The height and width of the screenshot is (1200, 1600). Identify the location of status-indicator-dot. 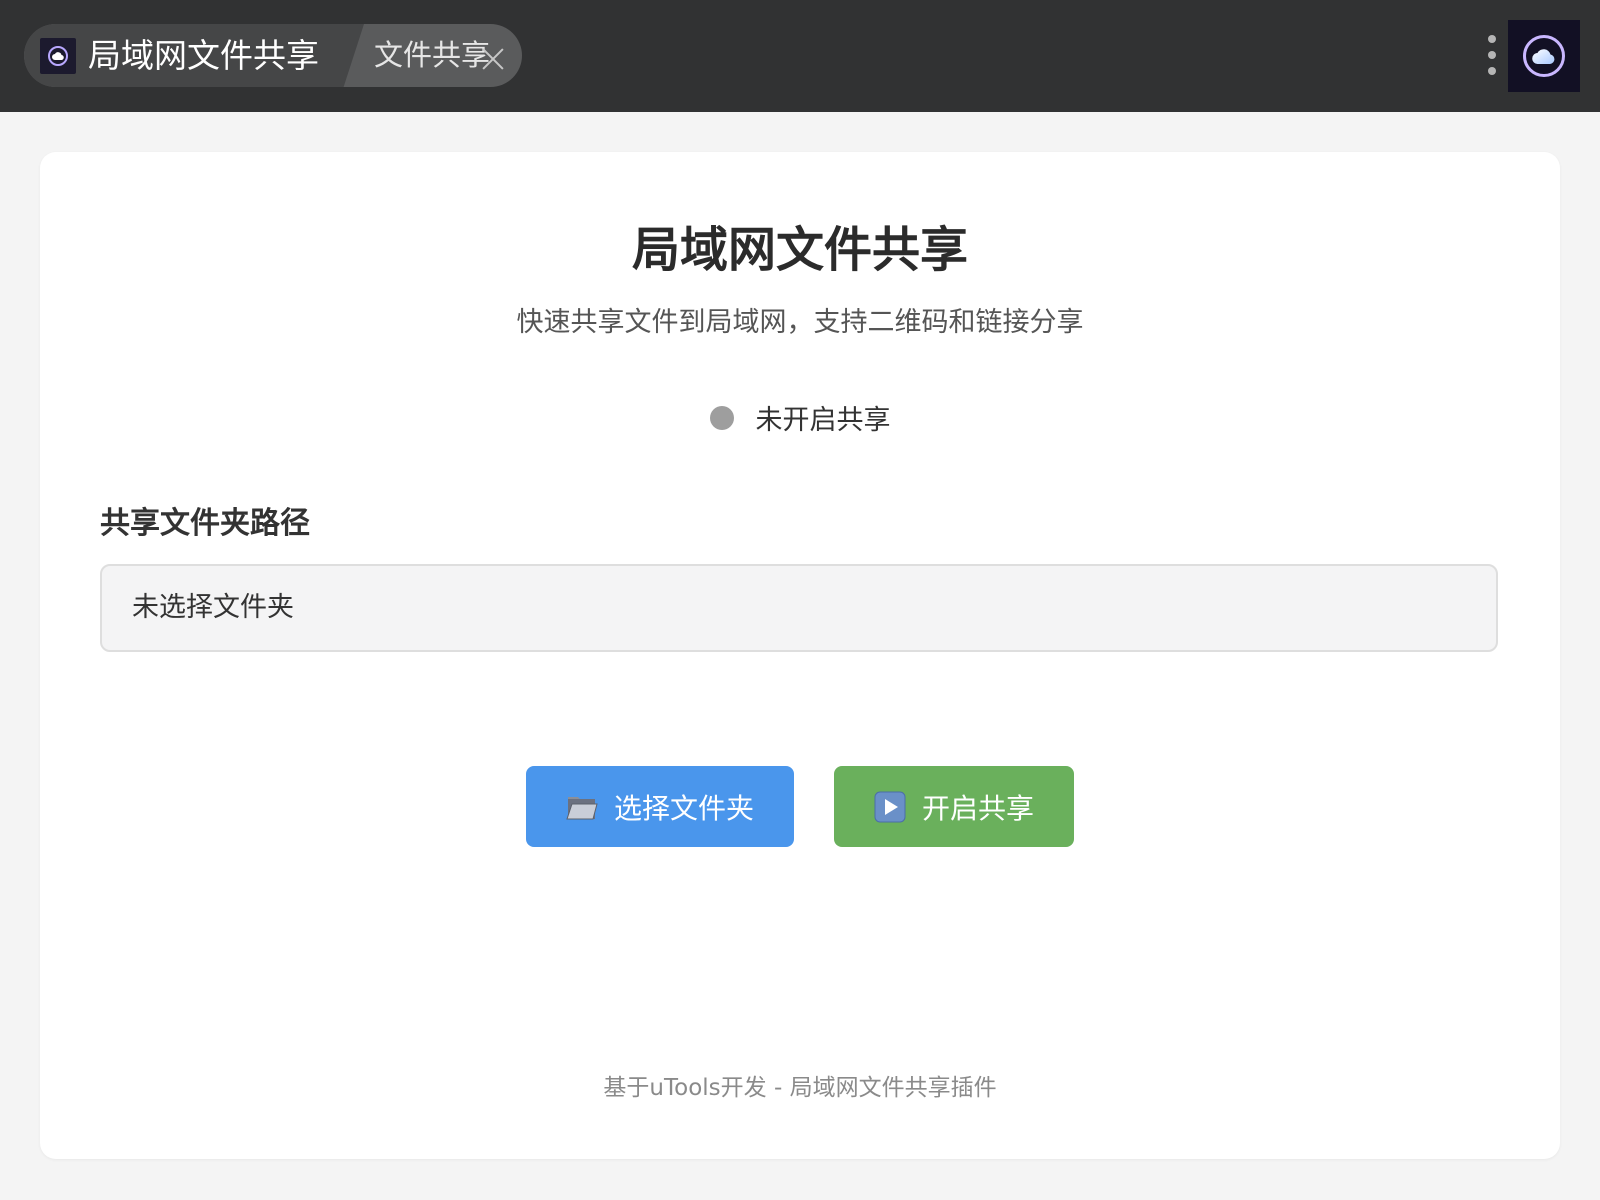
(721, 417).